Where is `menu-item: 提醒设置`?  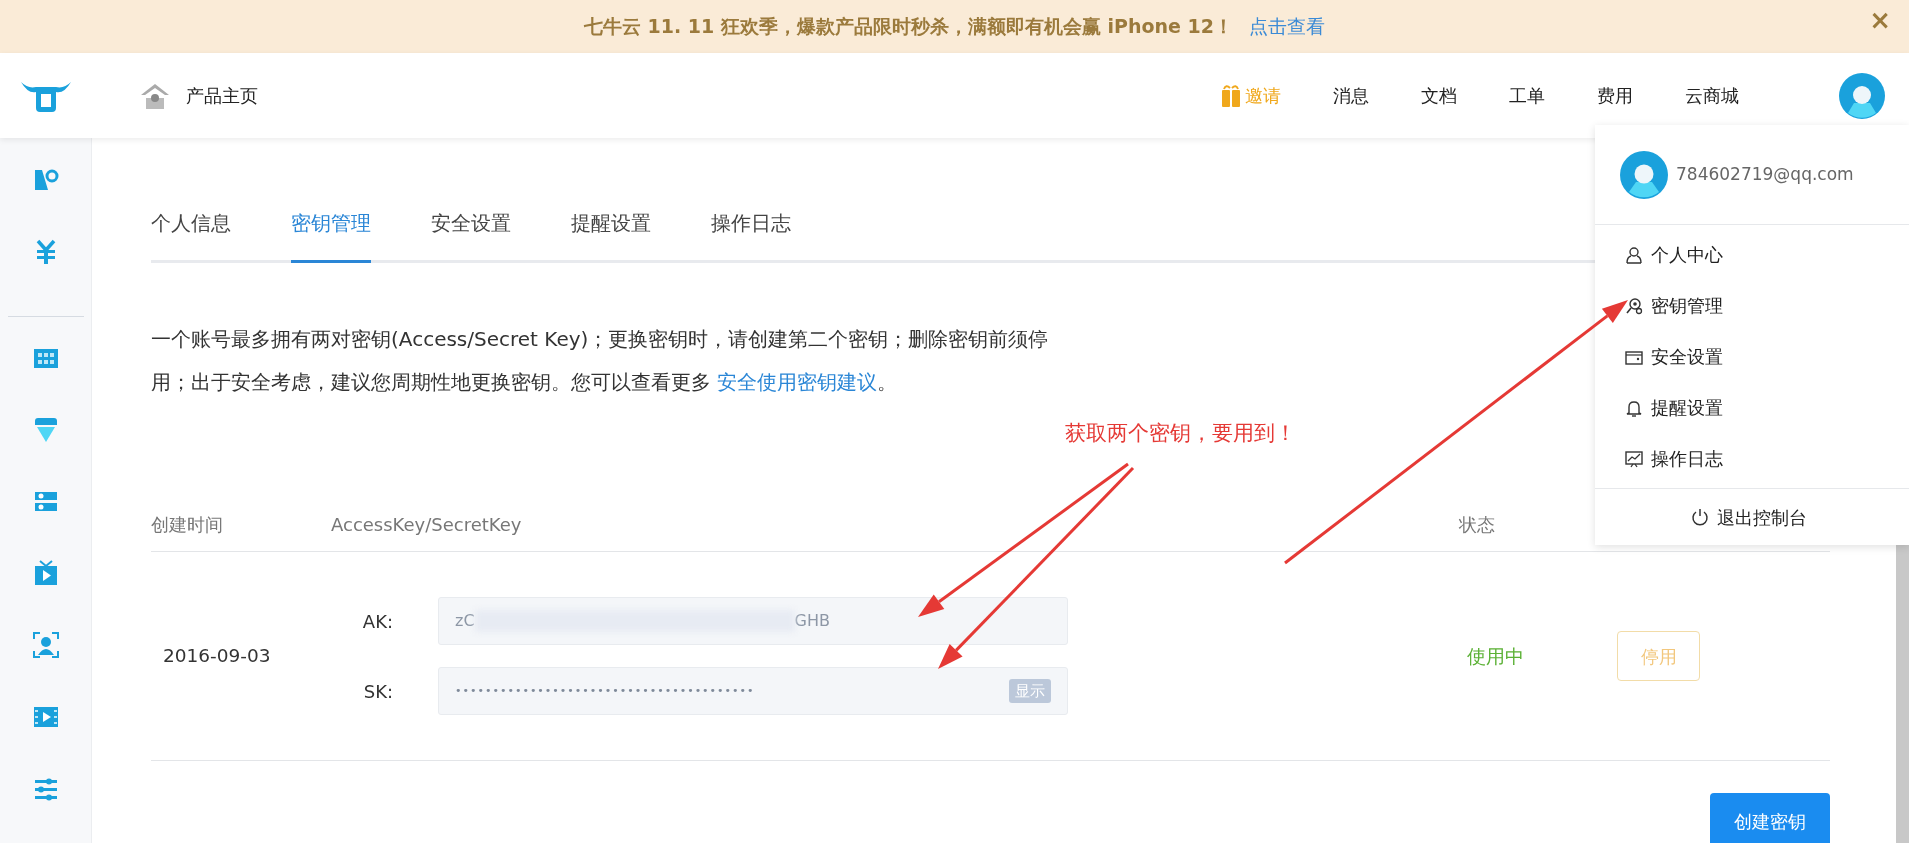 menu-item: 提醒设置 is located at coordinates (1752, 407).